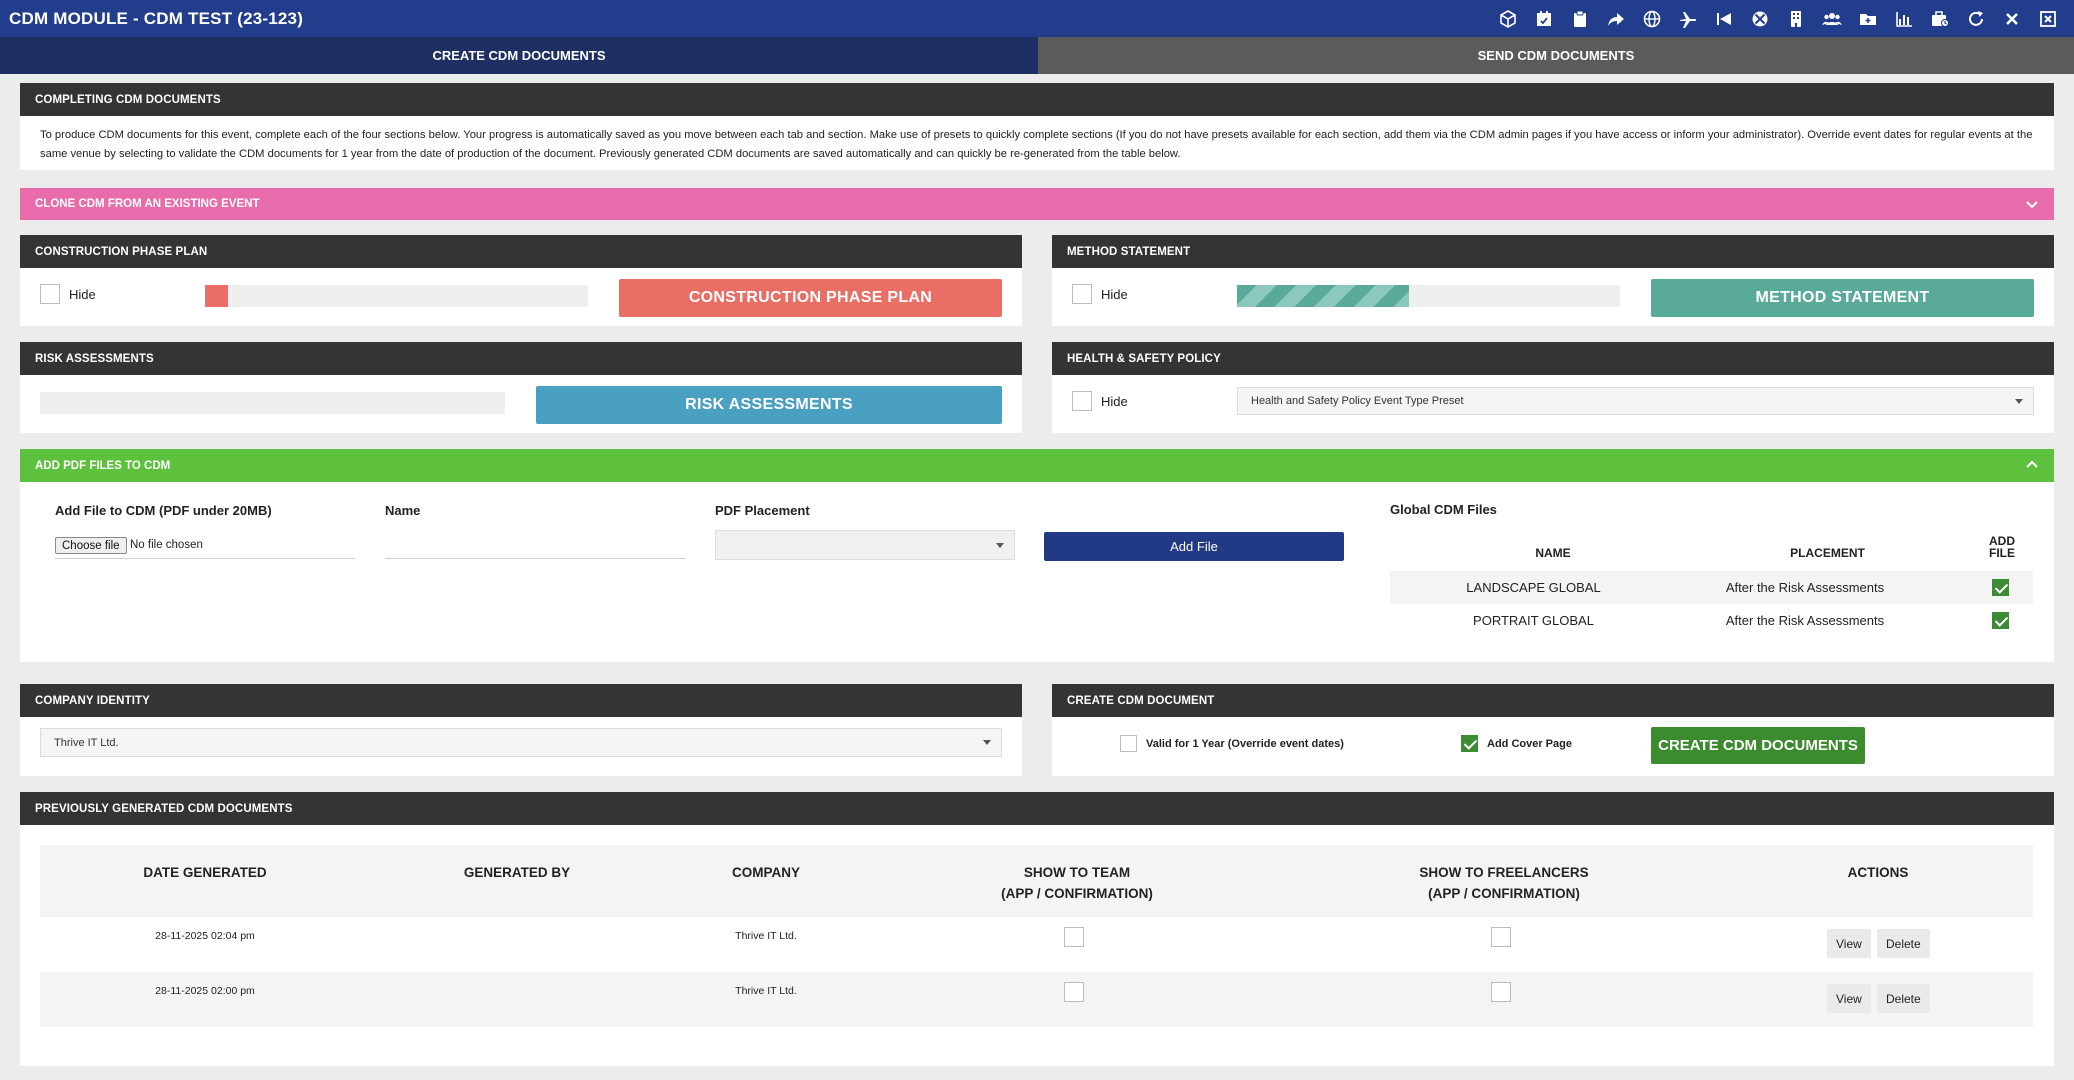  Describe the element at coordinates (1504, 872) in the screenshot. I see `col-show-to-freelancers-line1: SHOW TO FREELANCERS` at that location.